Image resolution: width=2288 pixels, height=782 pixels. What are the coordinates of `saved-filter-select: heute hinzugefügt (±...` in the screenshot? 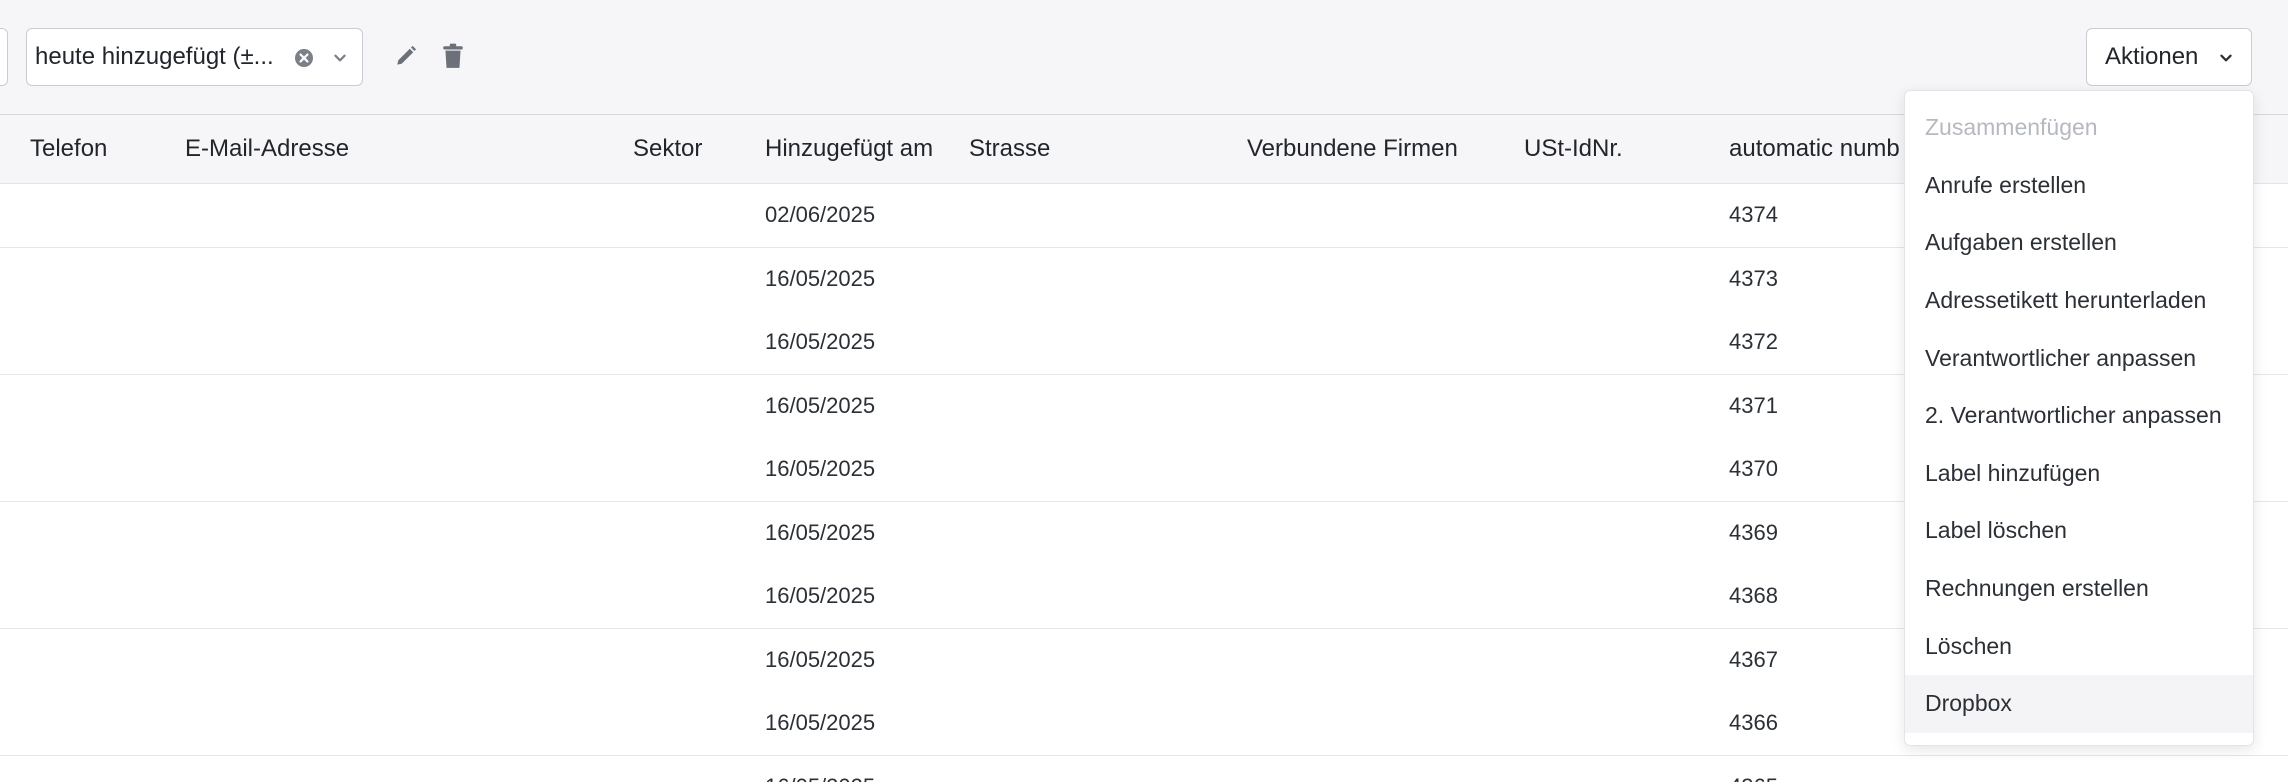 It's located at (194, 57).